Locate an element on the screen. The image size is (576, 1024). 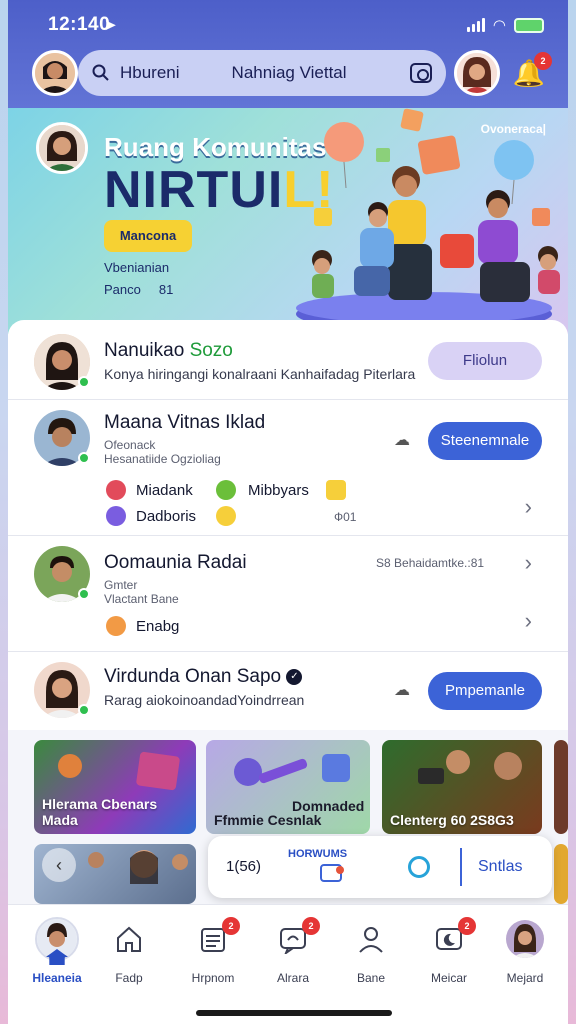
chat-name: Virdunda Onan Sapo ✓ is located at coordinates (203, 677).